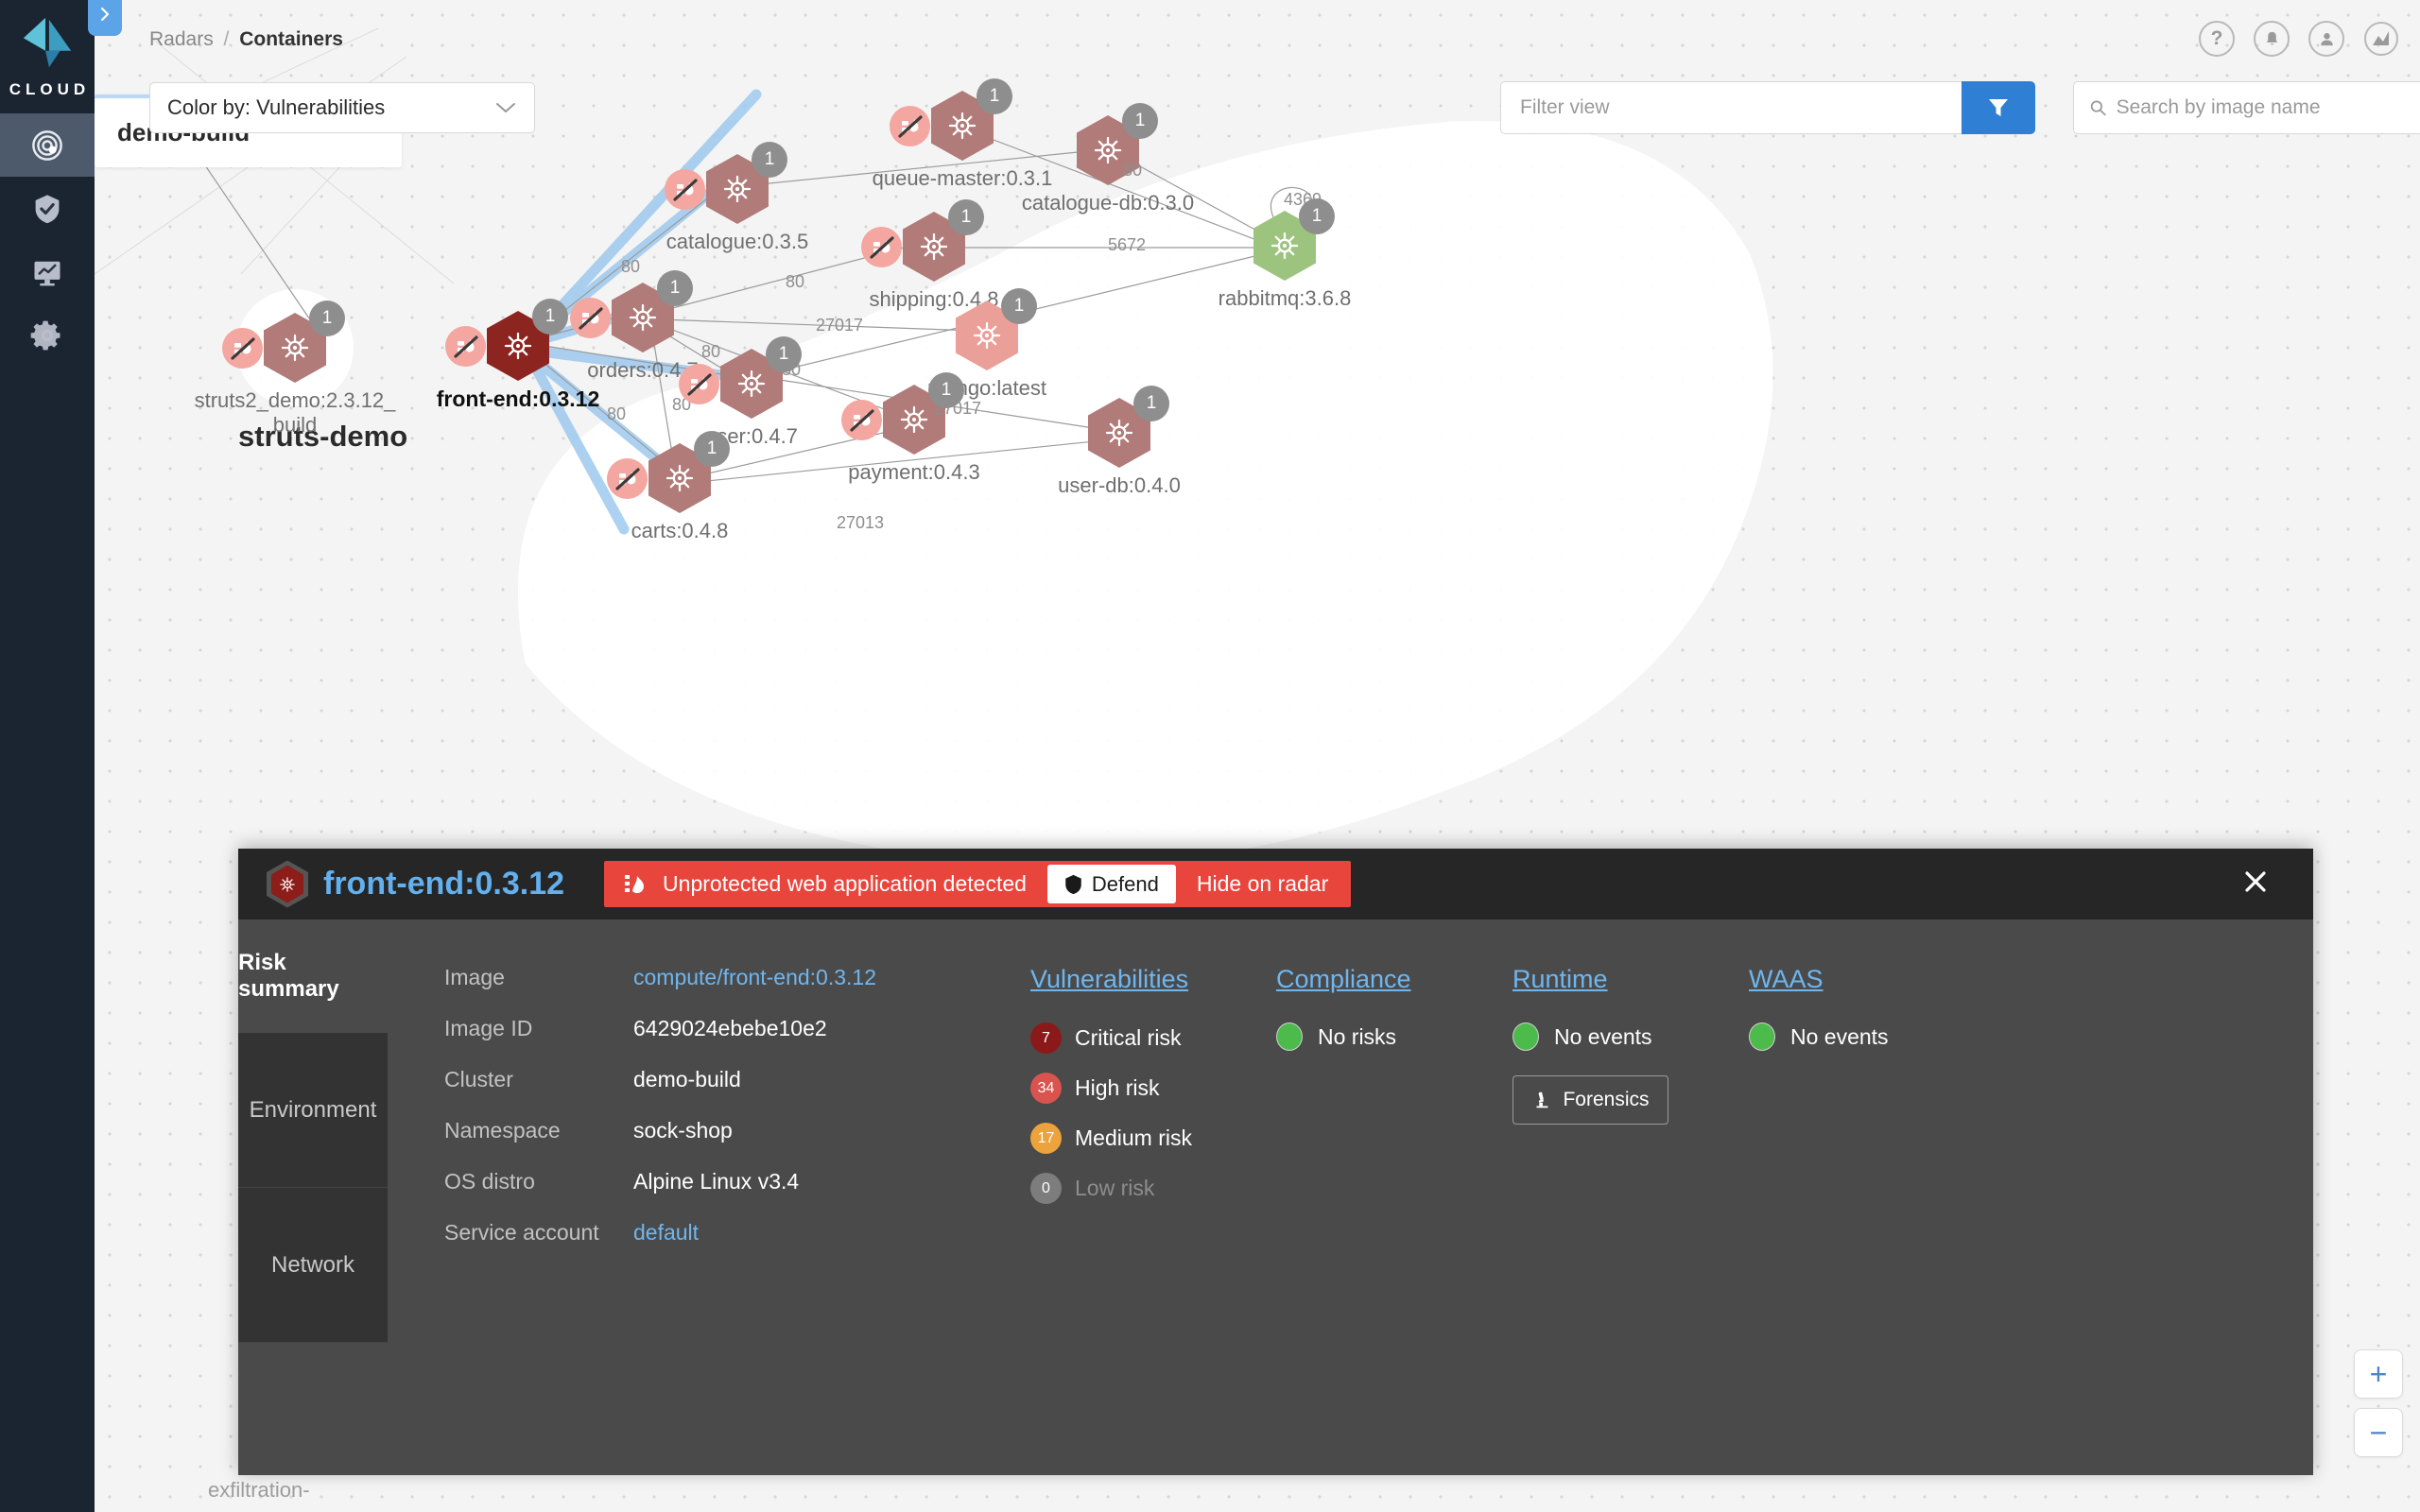 The image size is (2420, 1512). What do you see at coordinates (505, 107) in the screenshot?
I see `chevron-down-icon` at bounding box center [505, 107].